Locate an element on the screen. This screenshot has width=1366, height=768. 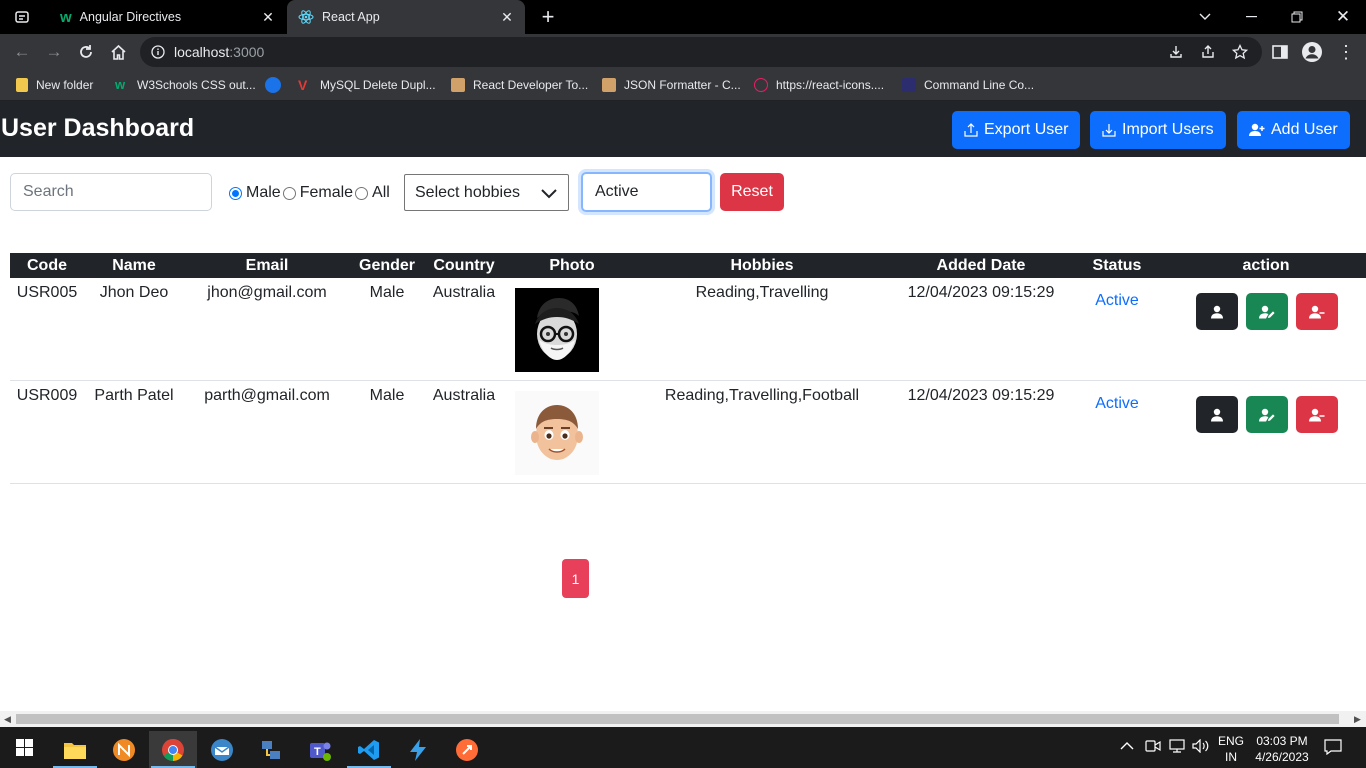
side-panel-icon is located at coordinates (1280, 52).